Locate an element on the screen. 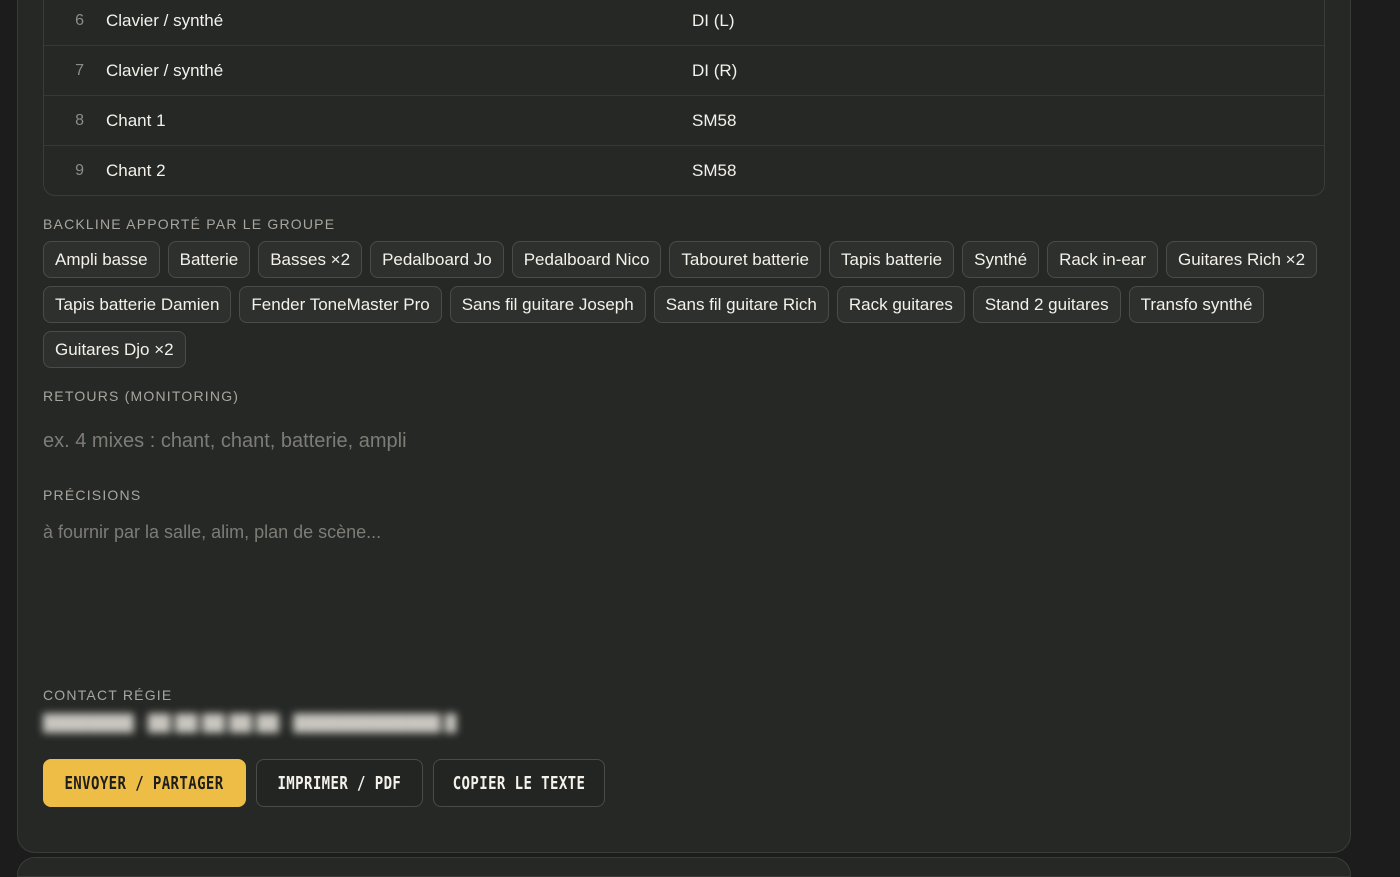 Image resolution: width=1400 pixels, height=877 pixels. channel-name: Chant 2 is located at coordinates (136, 170).